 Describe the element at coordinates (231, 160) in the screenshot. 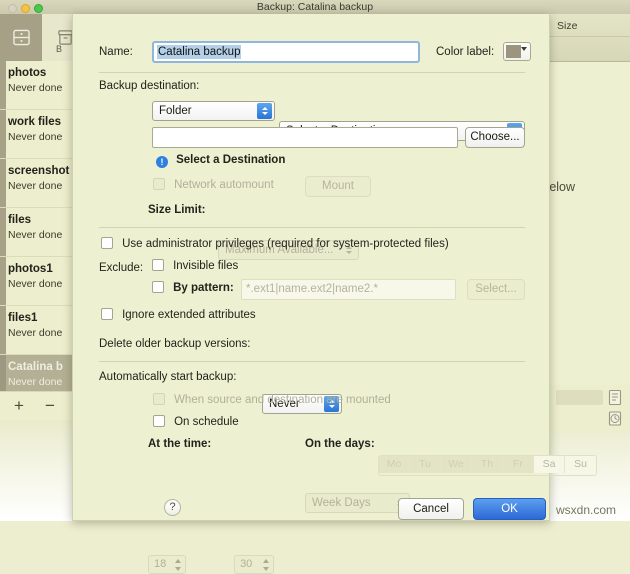

I see `destination-warning-text: Select a Destination` at that location.